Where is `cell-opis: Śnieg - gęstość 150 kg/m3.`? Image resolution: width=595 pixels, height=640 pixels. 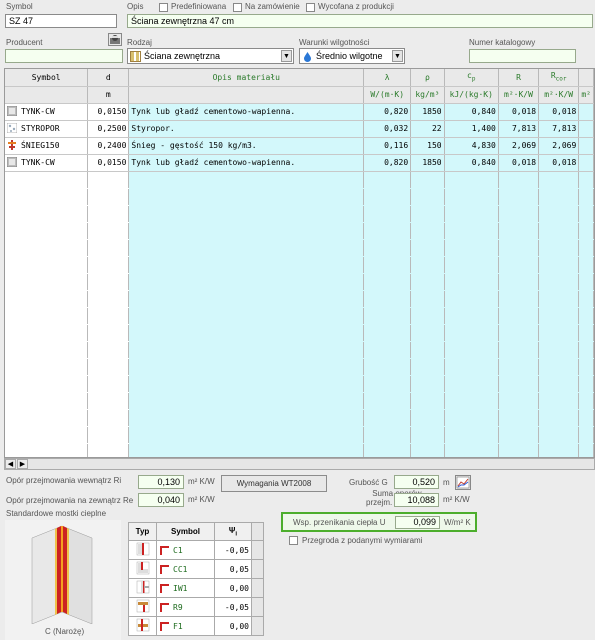 cell-opis: Śnieg - gęstość 150 kg/m3. is located at coordinates (246, 146).